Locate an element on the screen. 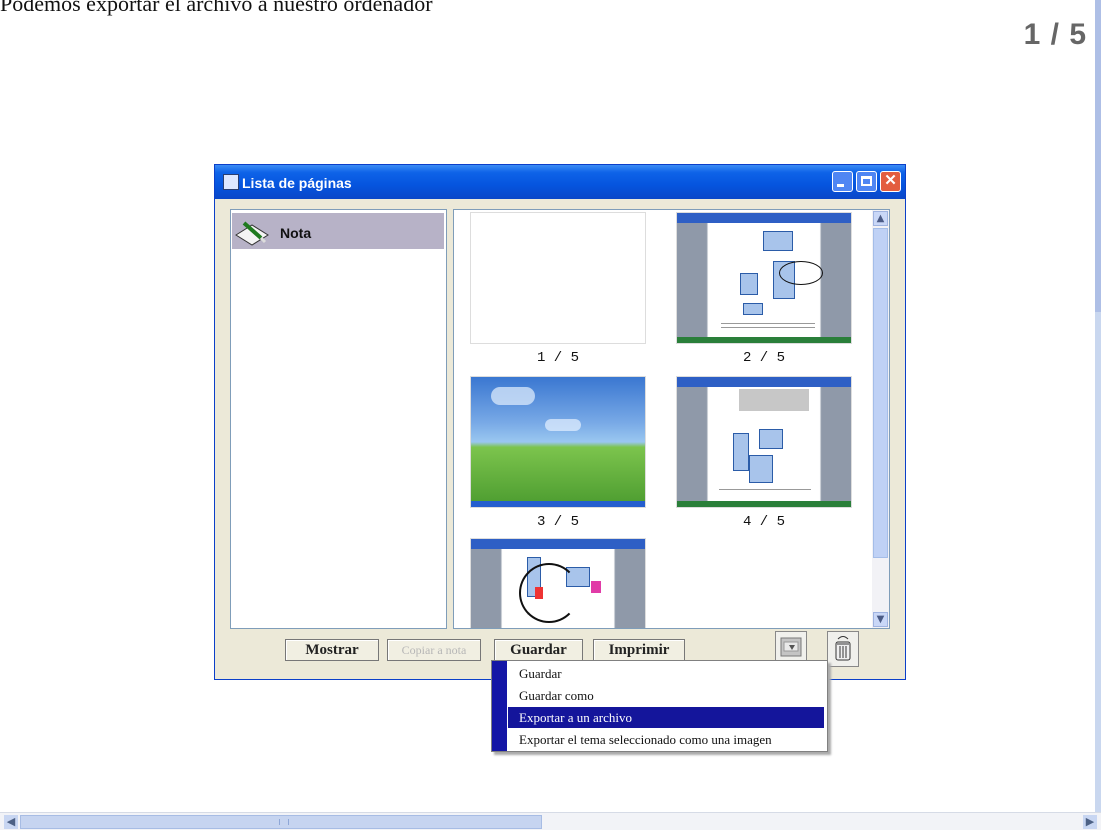 This screenshot has width=1101, height=830. window-app-icon is located at coordinates (231, 182).